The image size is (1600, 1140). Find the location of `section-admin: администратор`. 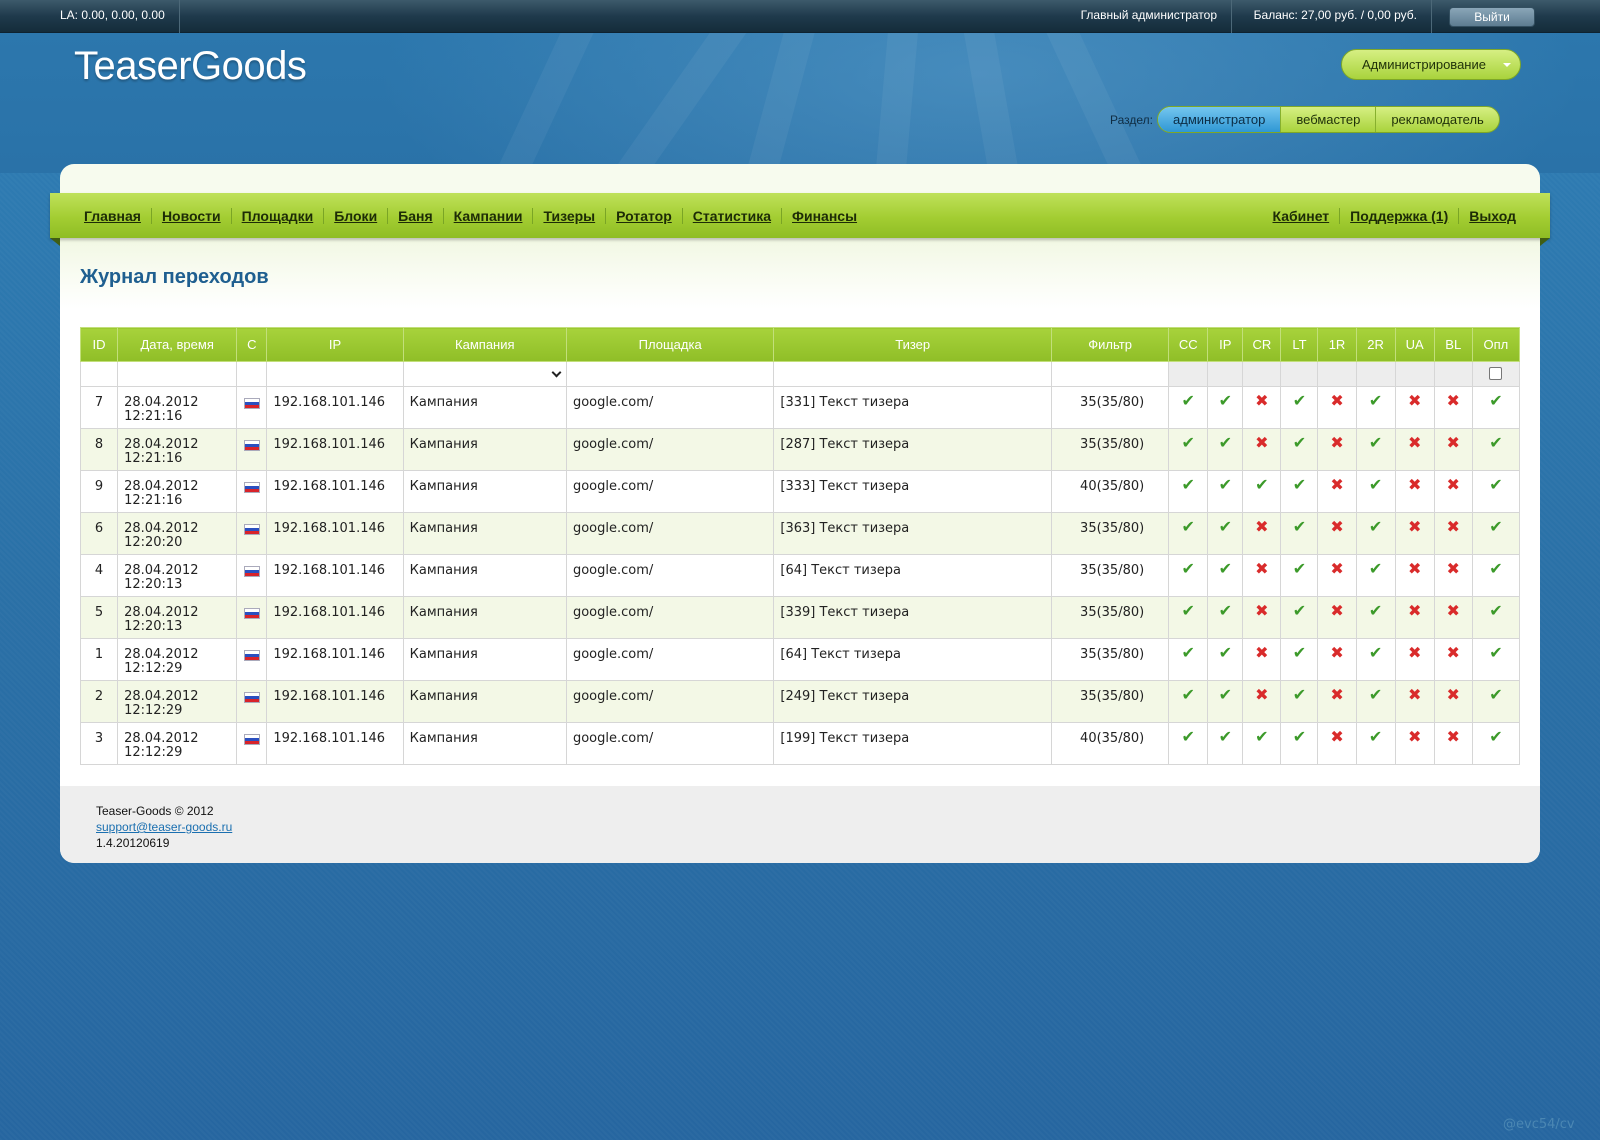

section-admin: администратор is located at coordinates (1219, 119).